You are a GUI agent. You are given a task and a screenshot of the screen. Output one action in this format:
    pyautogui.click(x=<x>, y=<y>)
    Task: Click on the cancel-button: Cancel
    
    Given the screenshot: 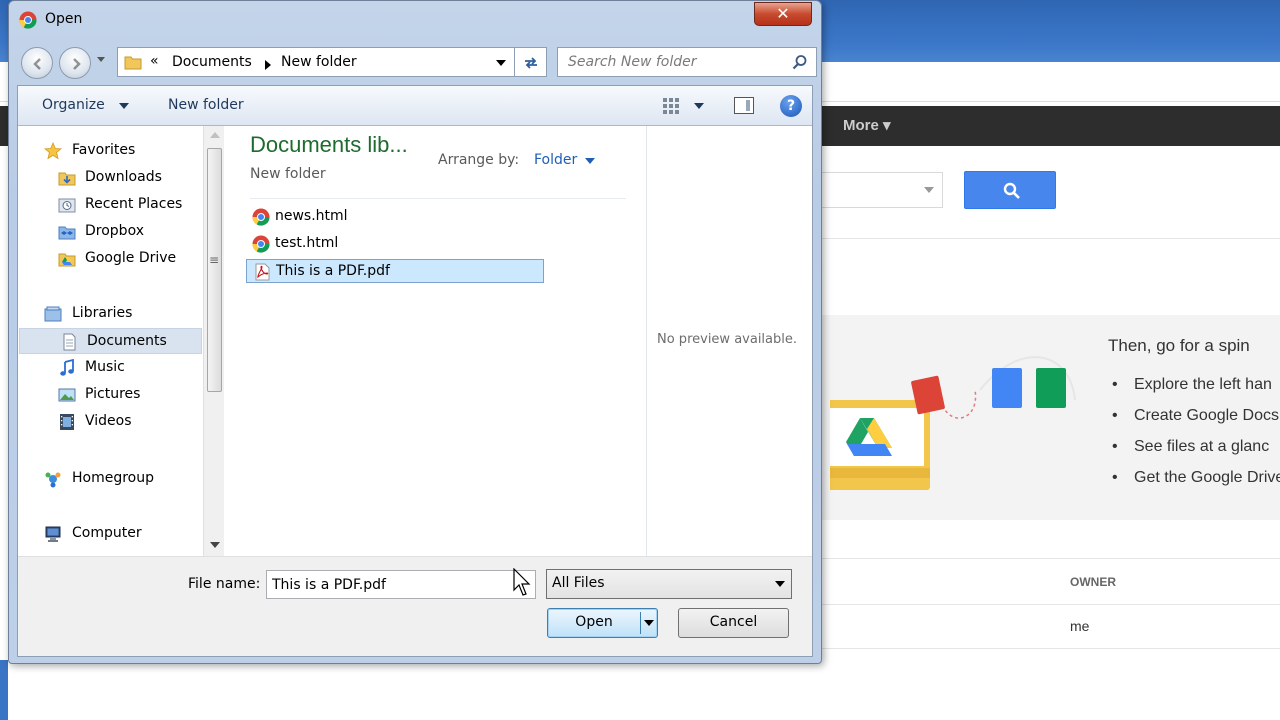 What is the action you would take?
    pyautogui.click(x=733, y=623)
    